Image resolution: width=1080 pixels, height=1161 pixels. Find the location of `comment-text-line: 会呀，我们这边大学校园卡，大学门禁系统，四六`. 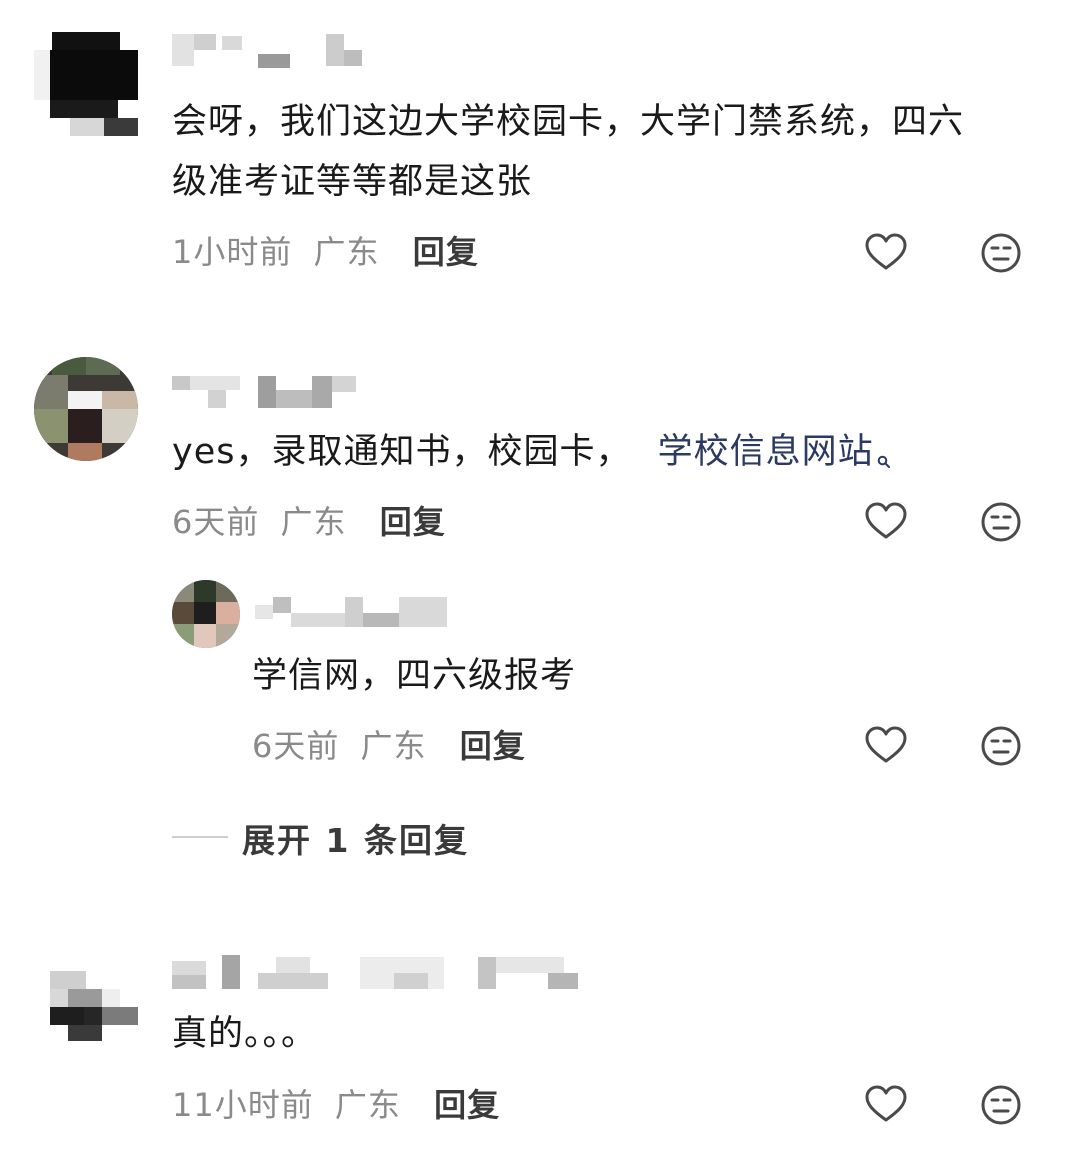

comment-text-line: 会呀，我们这边大学校园卡，大学门禁系统，四六 is located at coordinates (568, 122).